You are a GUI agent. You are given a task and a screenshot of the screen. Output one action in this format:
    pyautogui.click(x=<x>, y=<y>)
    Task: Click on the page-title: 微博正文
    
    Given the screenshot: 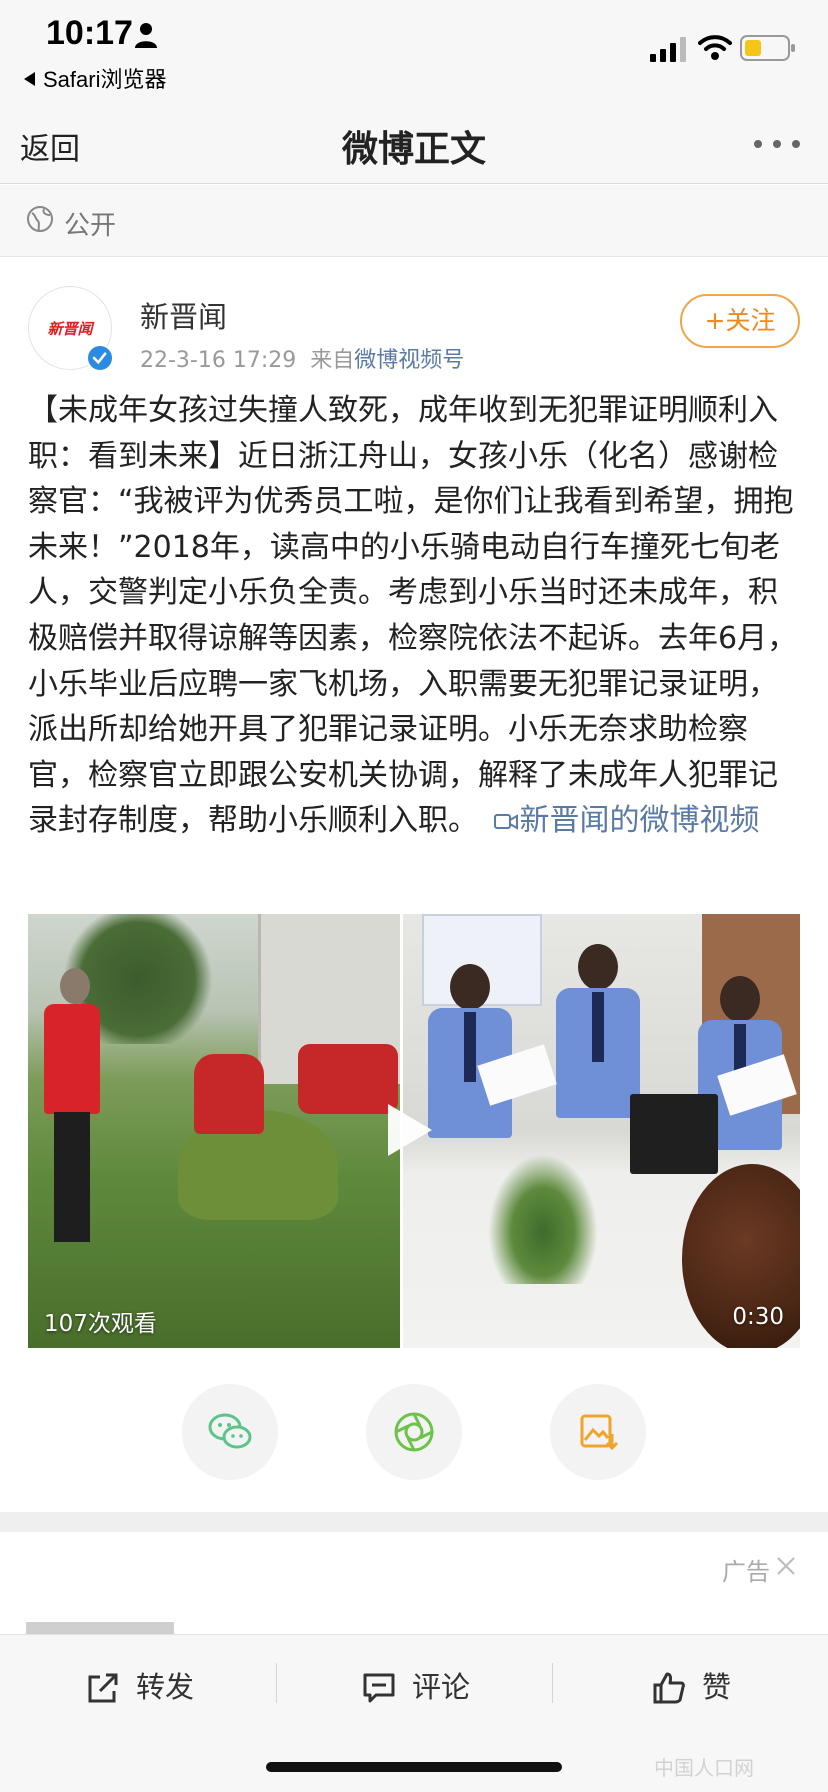 What is the action you would take?
    pyautogui.click(x=413, y=149)
    